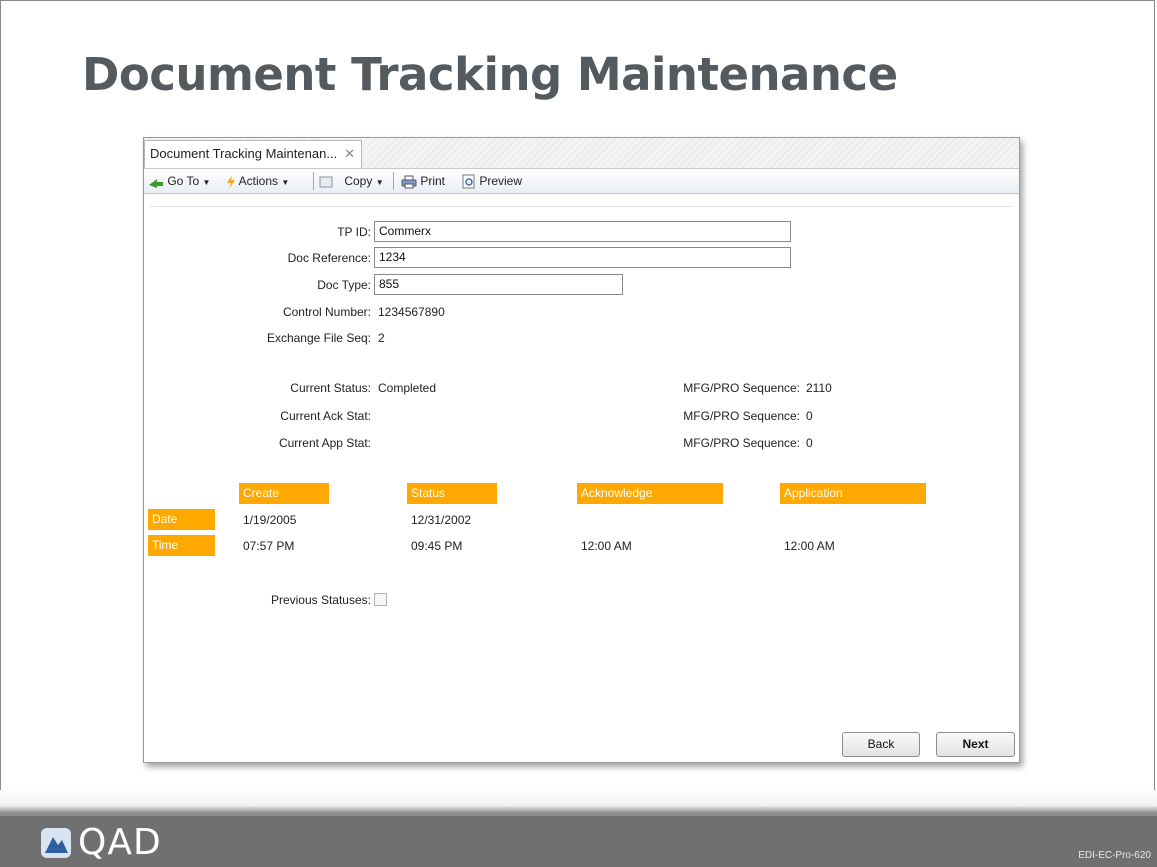  I want to click on control-number-label: Control Number:, so click(326, 312).